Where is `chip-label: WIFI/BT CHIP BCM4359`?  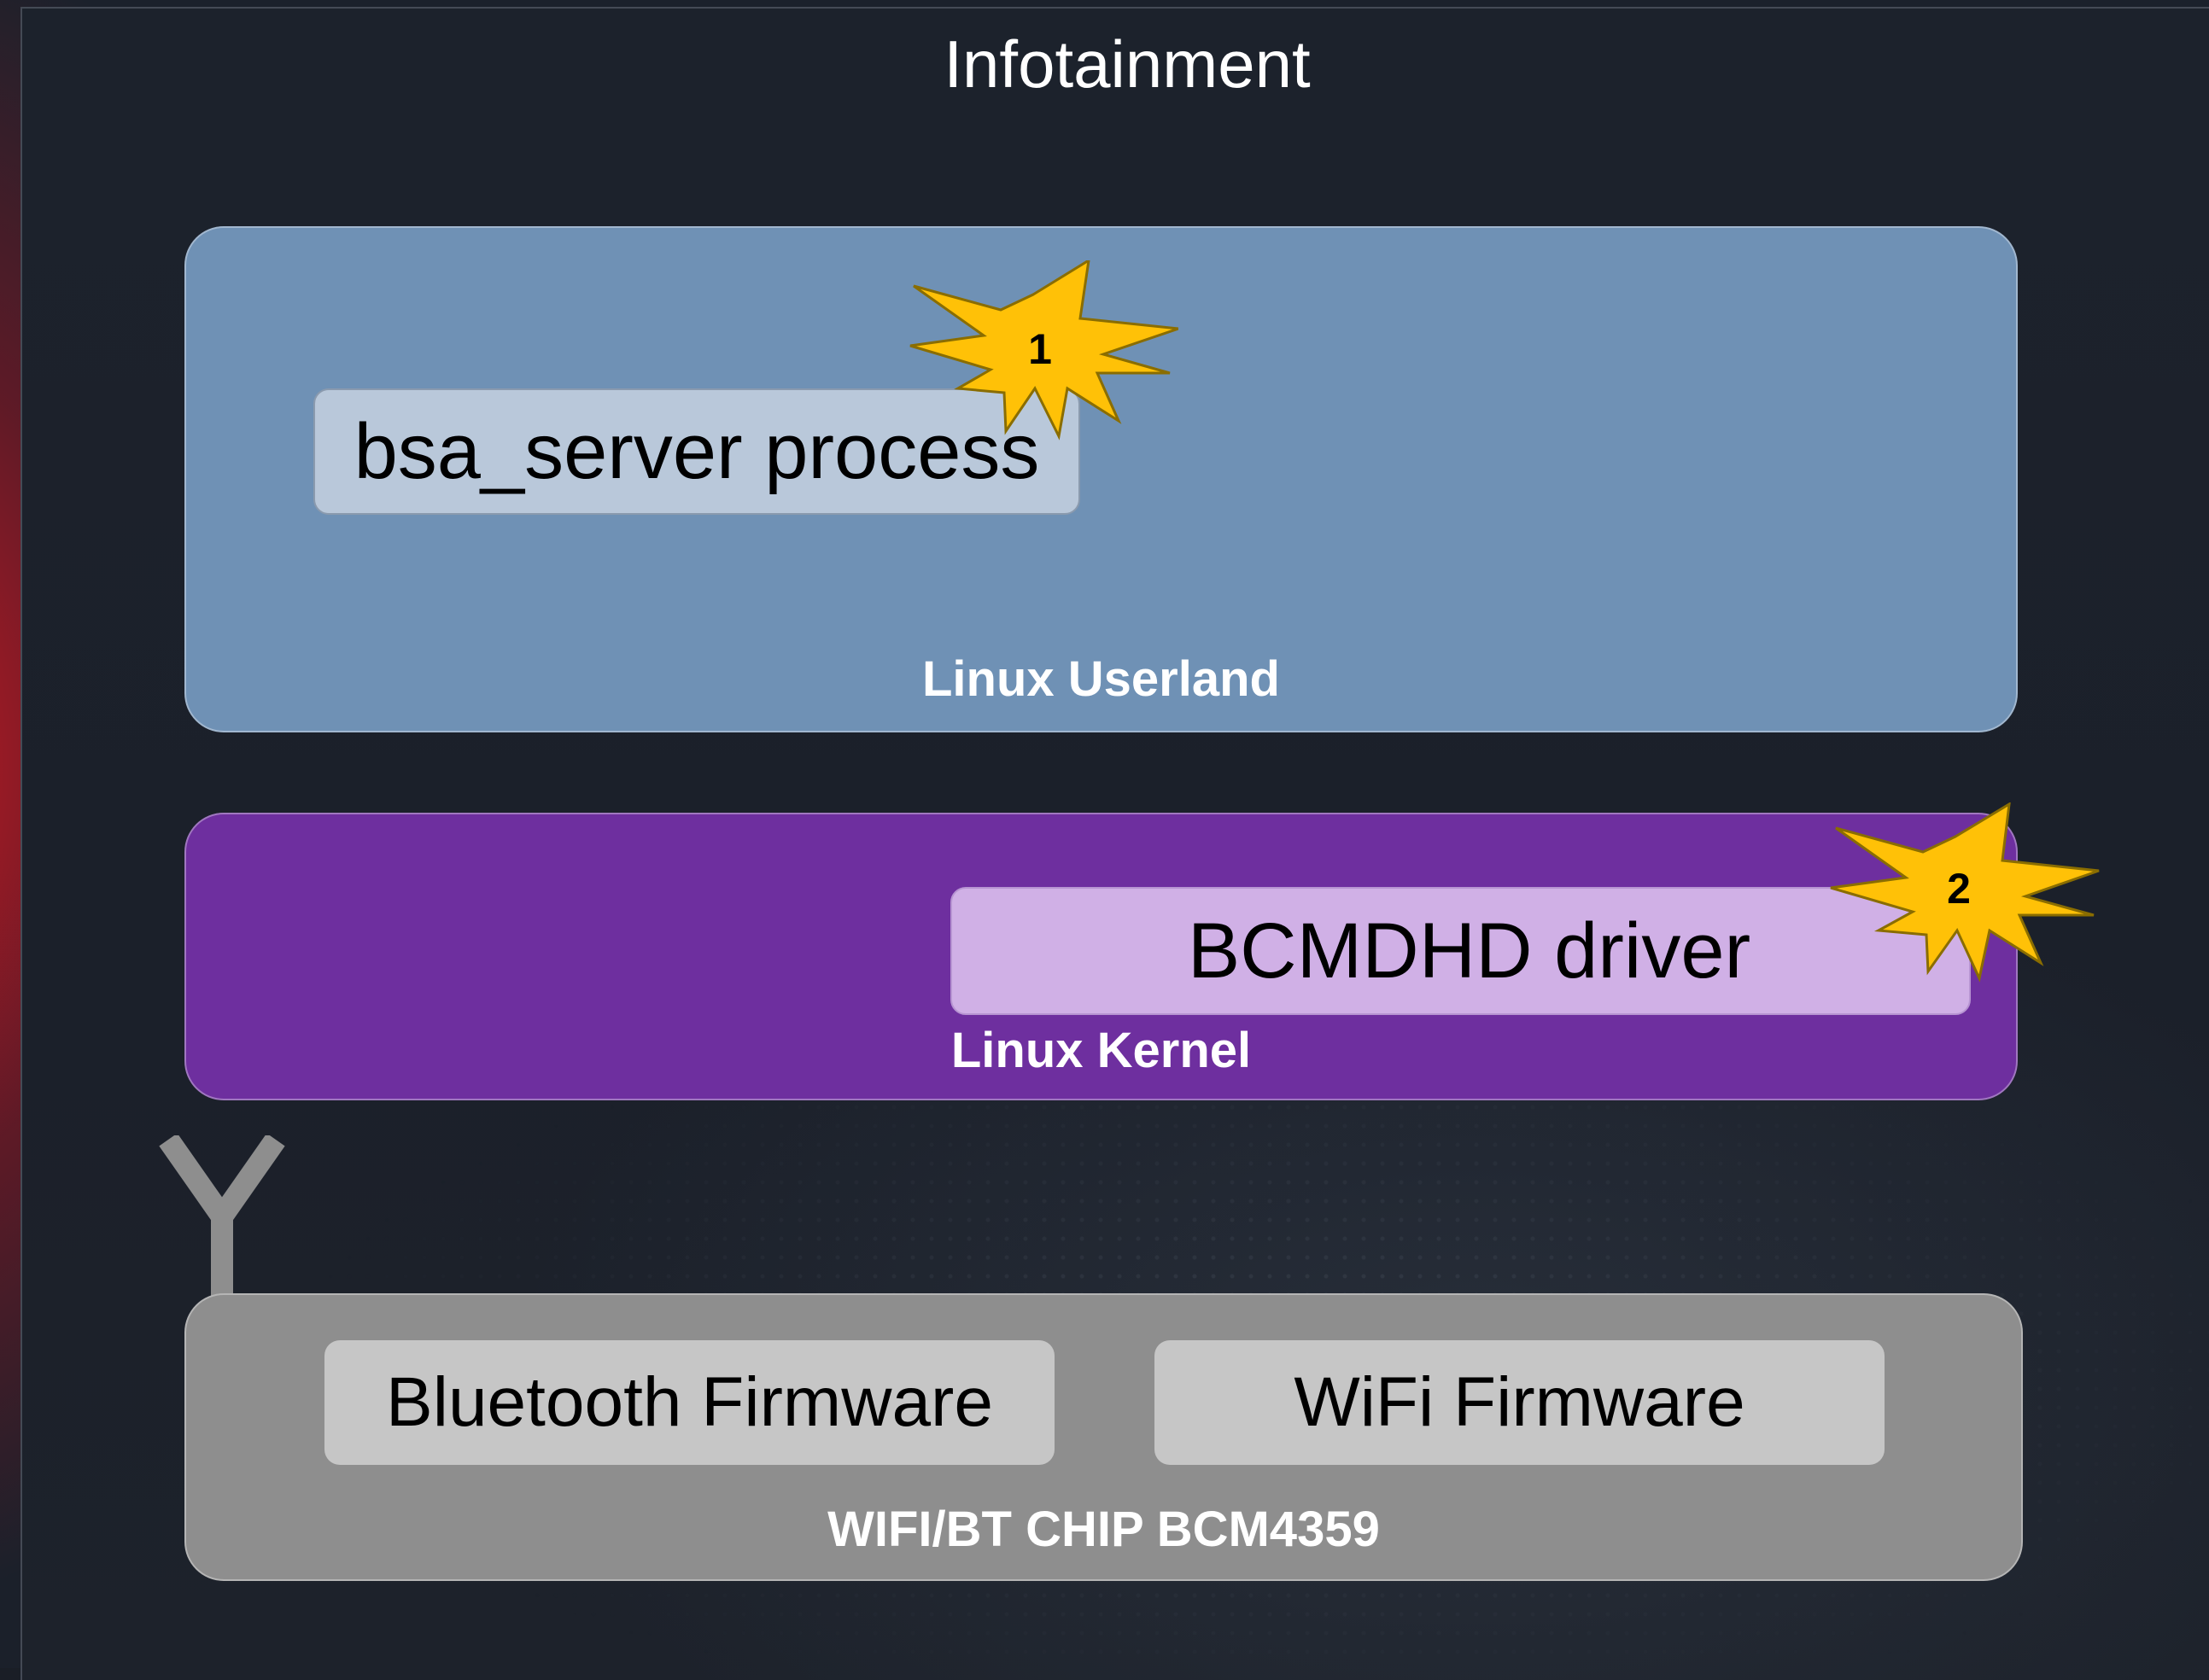
chip-label: WIFI/BT CHIP BCM4359 is located at coordinates (1103, 1529).